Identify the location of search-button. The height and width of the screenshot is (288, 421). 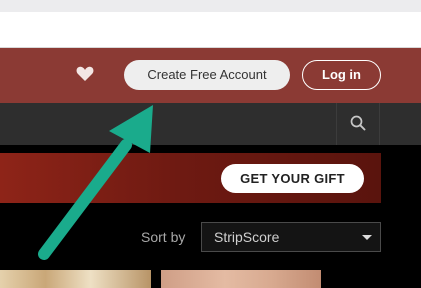
(358, 124).